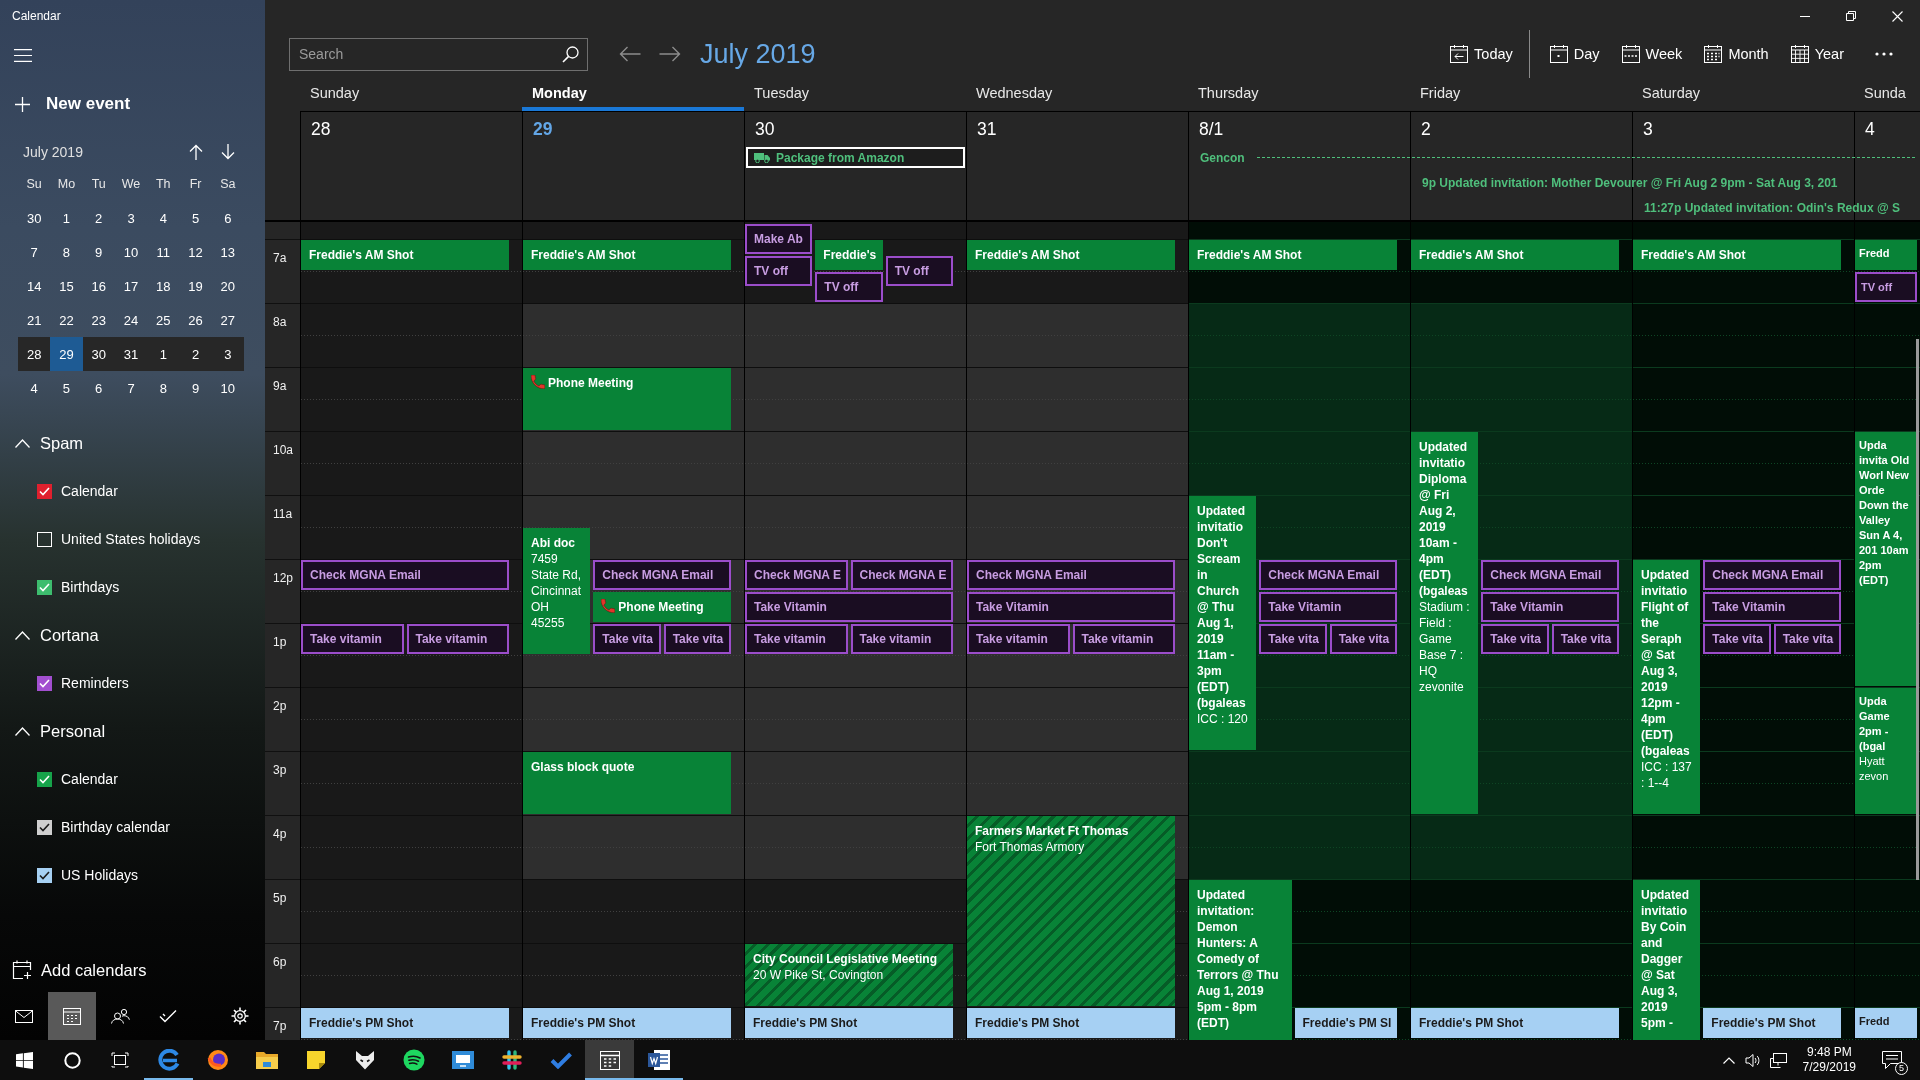 Image resolution: width=1920 pixels, height=1080 pixels. I want to click on date-button: 10, so click(227, 388).